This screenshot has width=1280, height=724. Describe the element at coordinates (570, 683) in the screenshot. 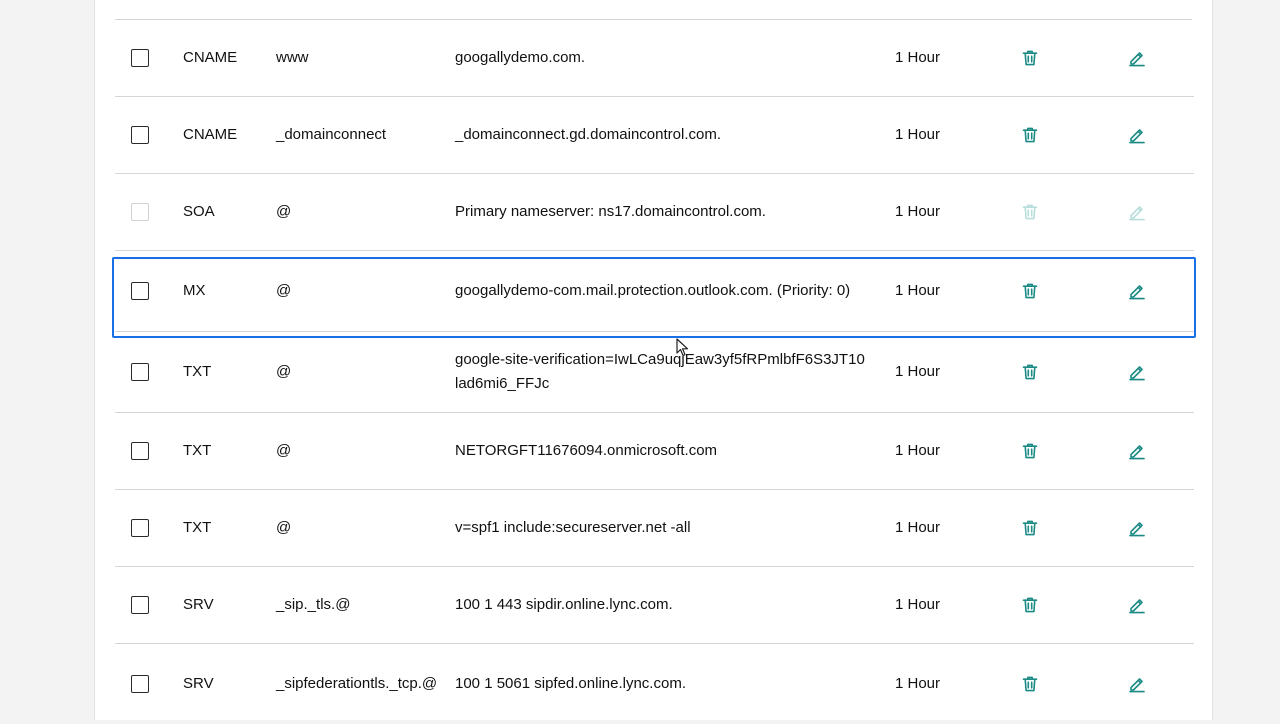

I see `record-data: 100 1 5061 sipfed.online.lync.com.` at that location.